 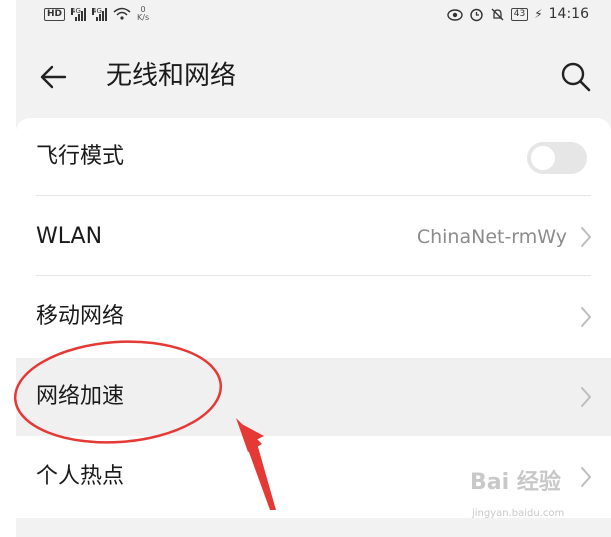 I want to click on app-bar: 无线和网络, so click(x=313, y=77).